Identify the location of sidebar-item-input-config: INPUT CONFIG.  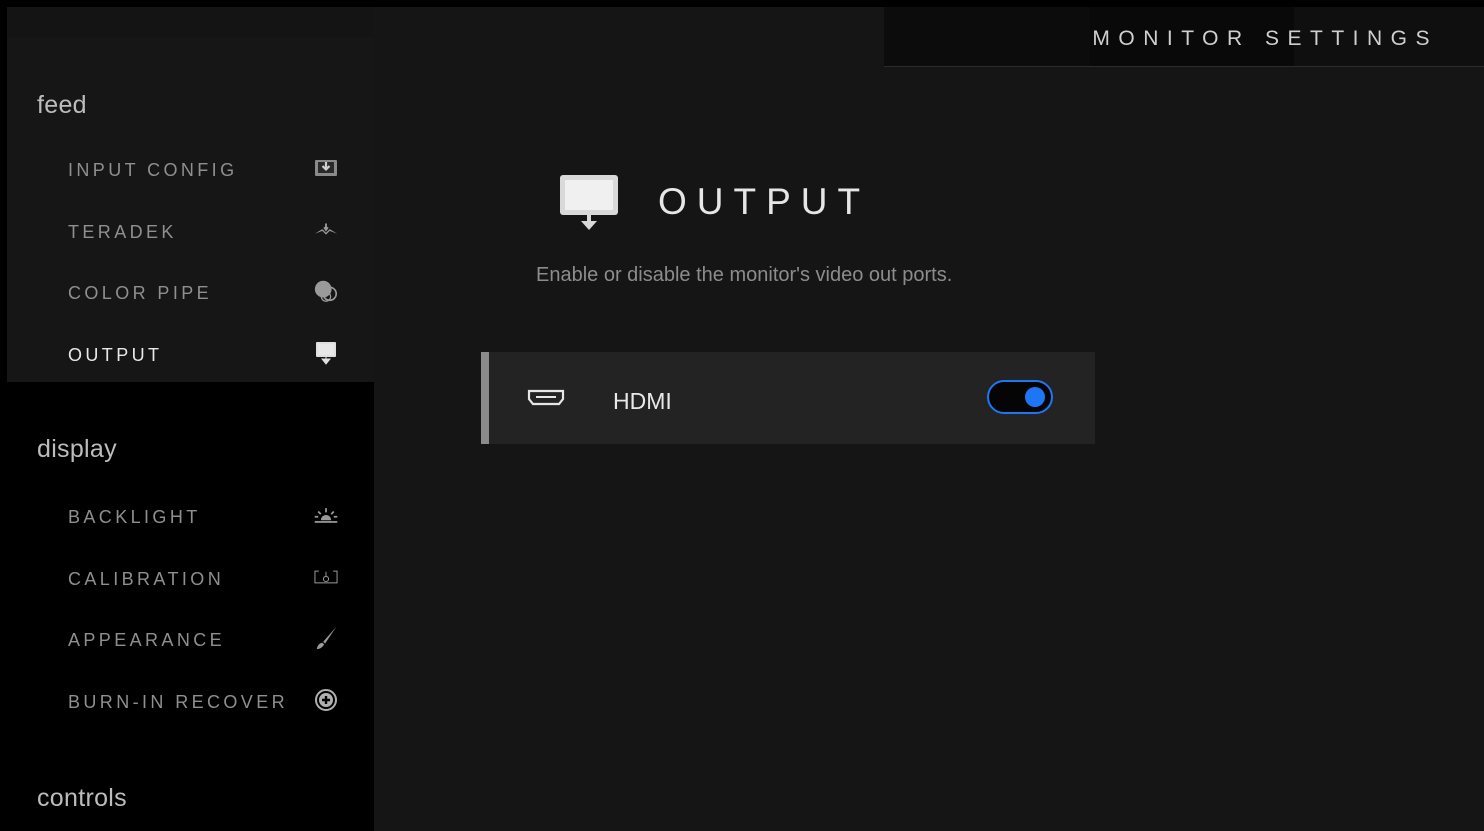
(190, 169).